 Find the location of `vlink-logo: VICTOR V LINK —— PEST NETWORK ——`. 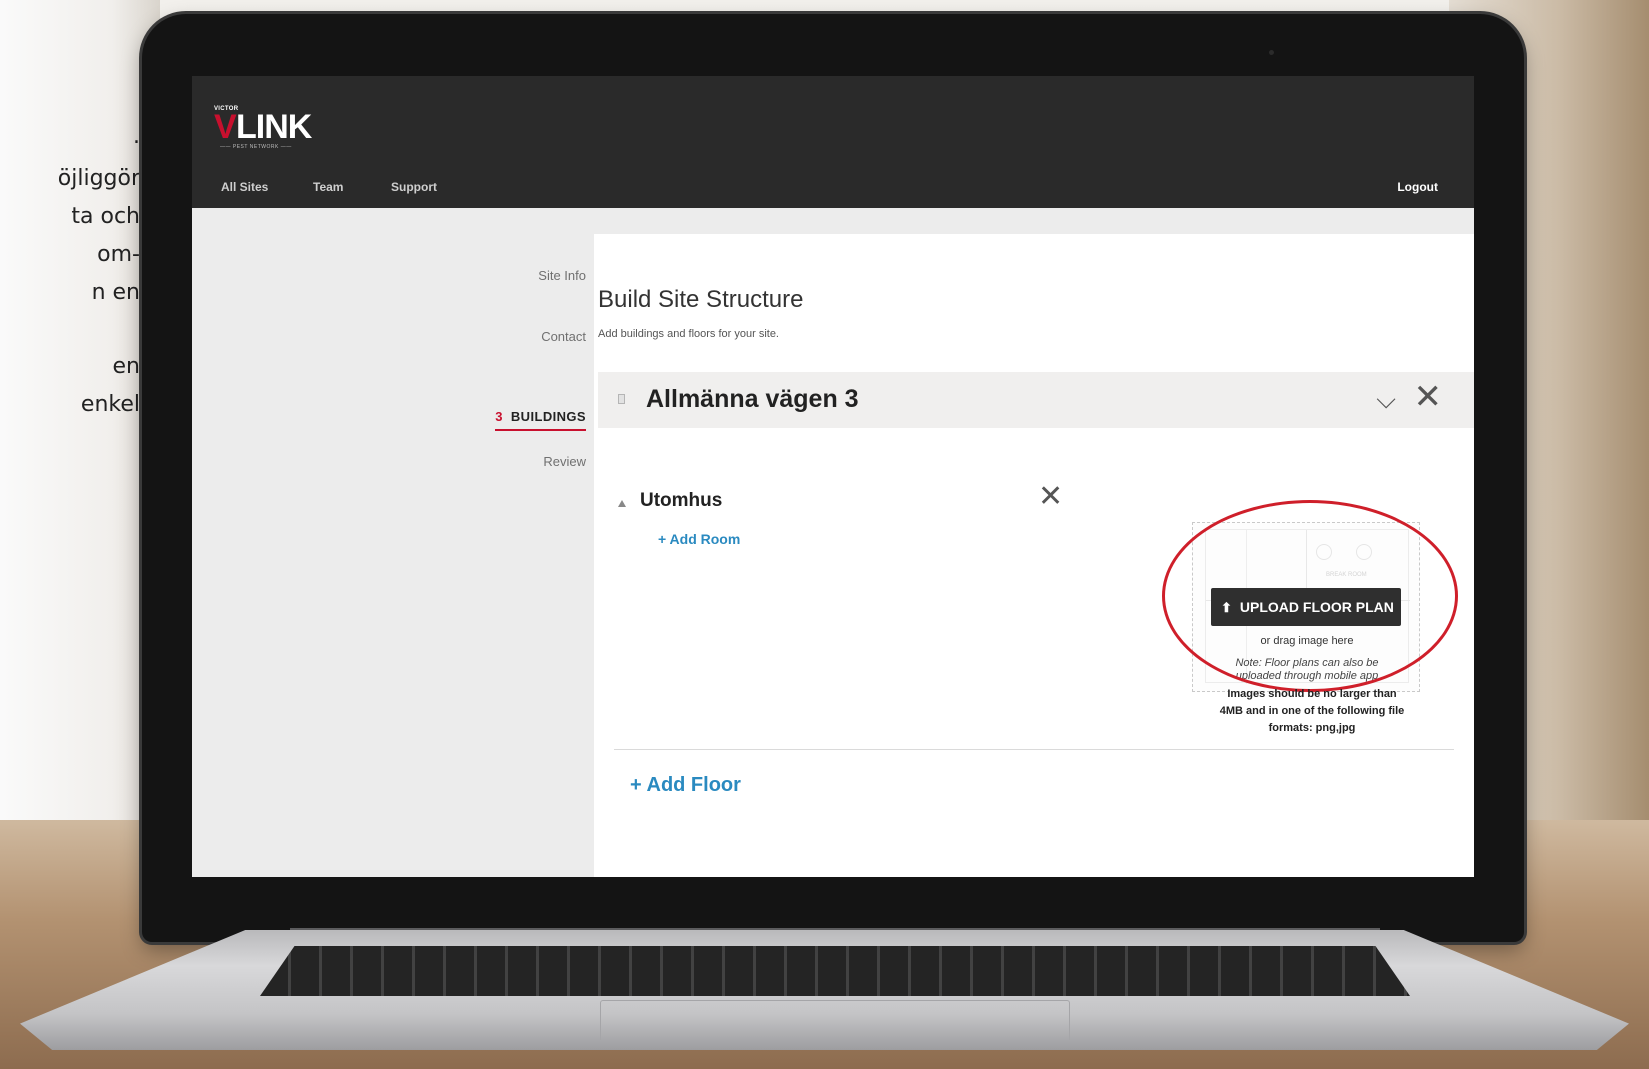

vlink-logo: VICTOR V LINK —— PEST NETWORK —— is located at coordinates (269, 128).